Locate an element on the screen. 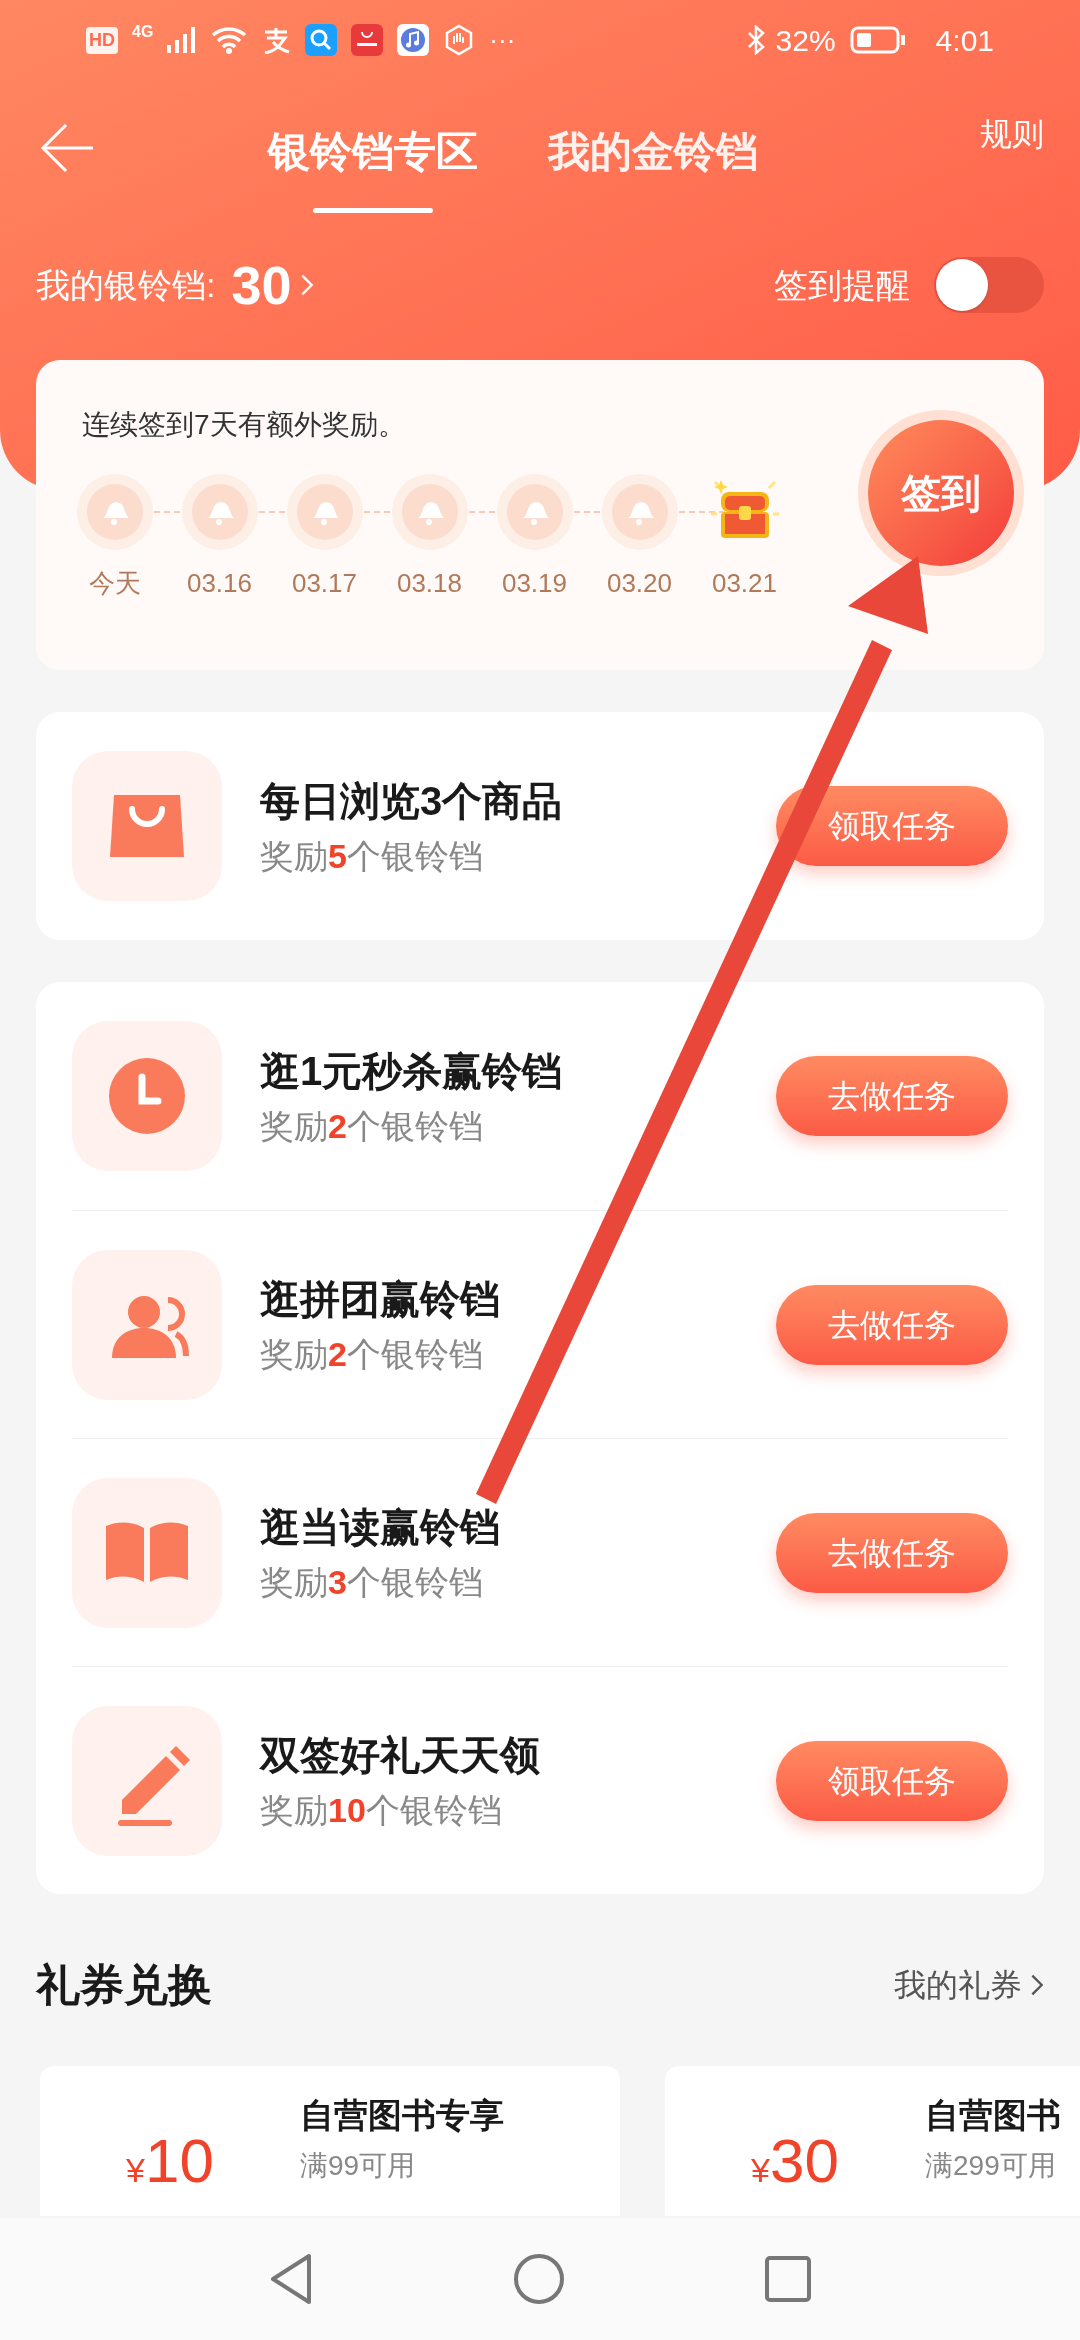 Image resolution: width=1080 pixels, height=2340 pixels. task-title: 双签好礼天天领 is located at coordinates (400, 1755).